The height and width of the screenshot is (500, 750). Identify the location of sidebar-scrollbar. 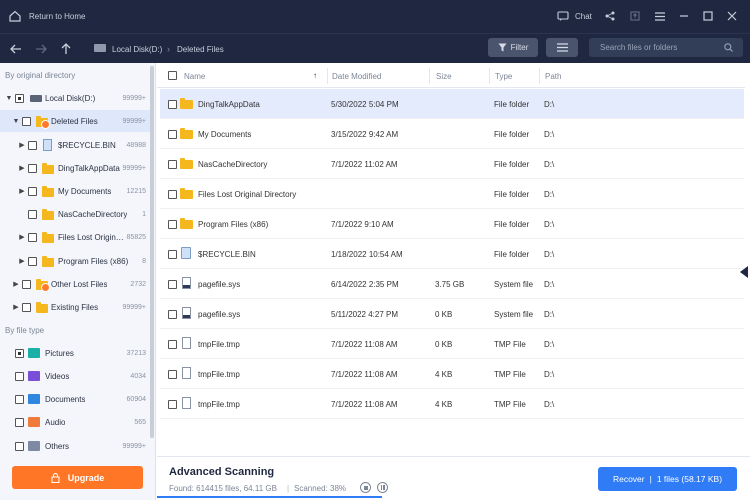
(152, 252).